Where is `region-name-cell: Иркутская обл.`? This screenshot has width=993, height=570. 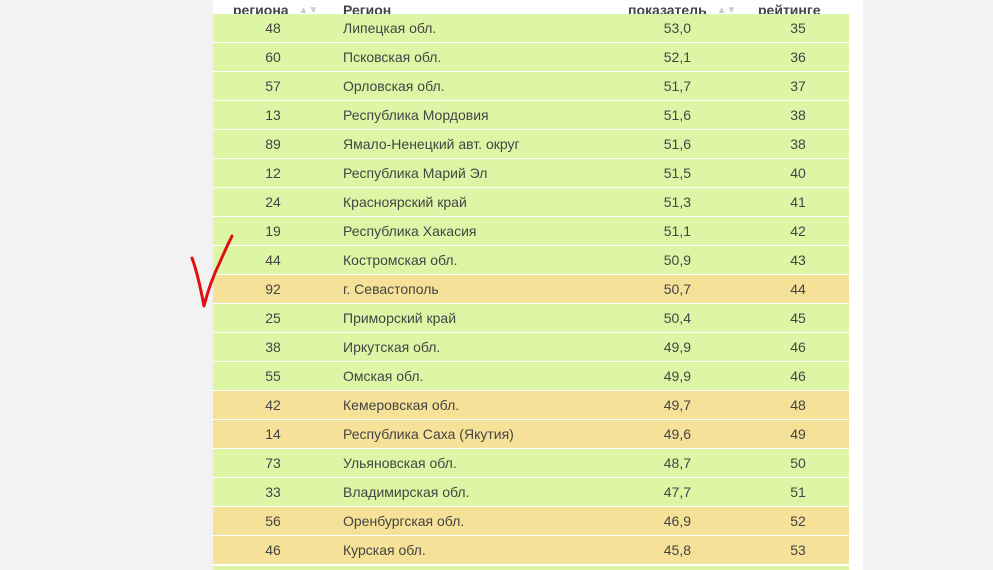 region-name-cell: Иркутская обл. is located at coordinates (392, 347).